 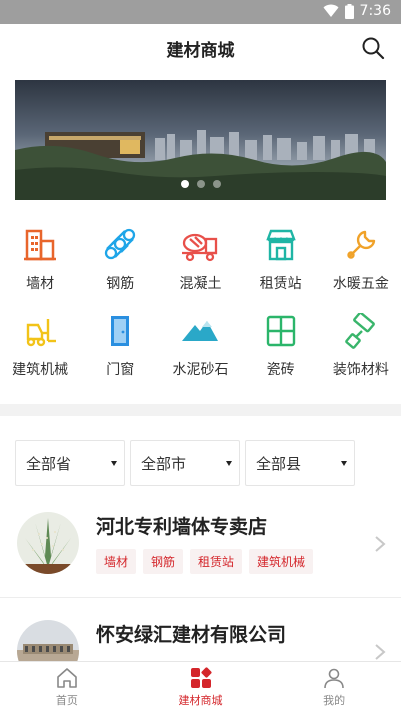 I want to click on region-filters: 全部省 全部市 全部县, so click(x=185, y=463).